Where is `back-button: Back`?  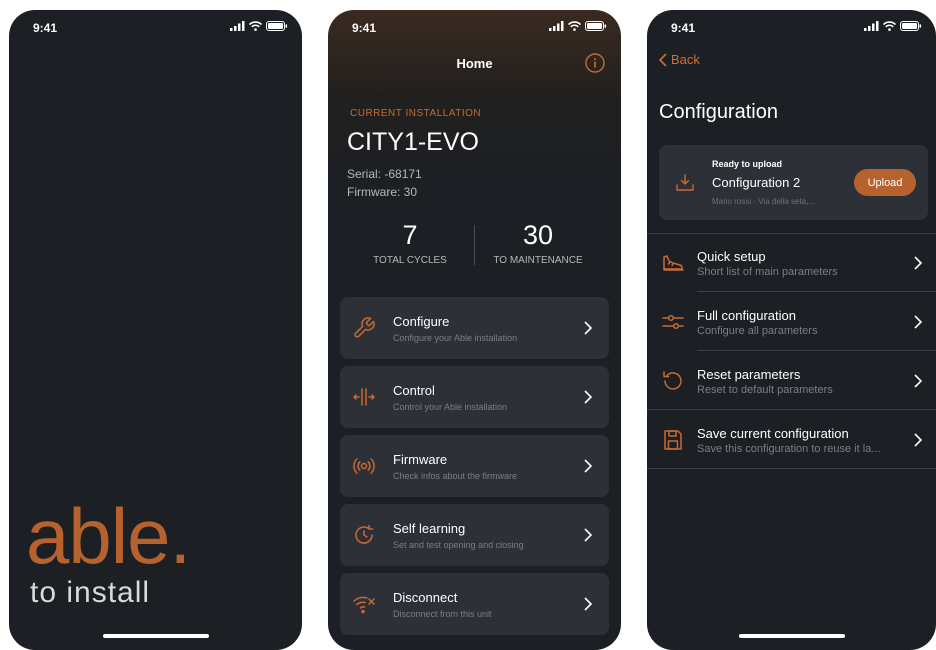 back-button: Back is located at coordinates (679, 59).